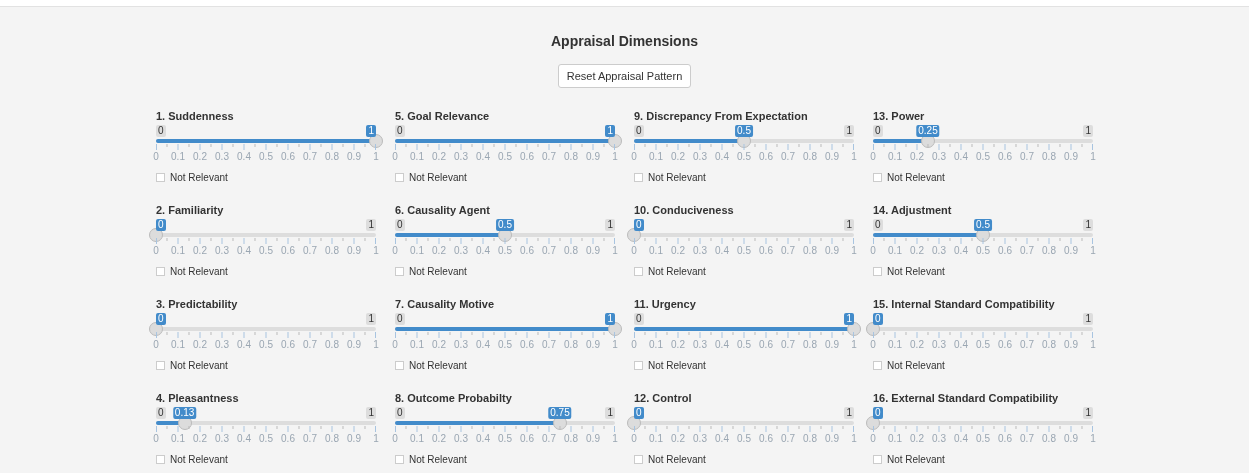 The width and height of the screenshot is (1249, 474). Describe the element at coordinates (624, 76) in the screenshot. I see `reset-button: Reset Appraisal Pattern` at that location.